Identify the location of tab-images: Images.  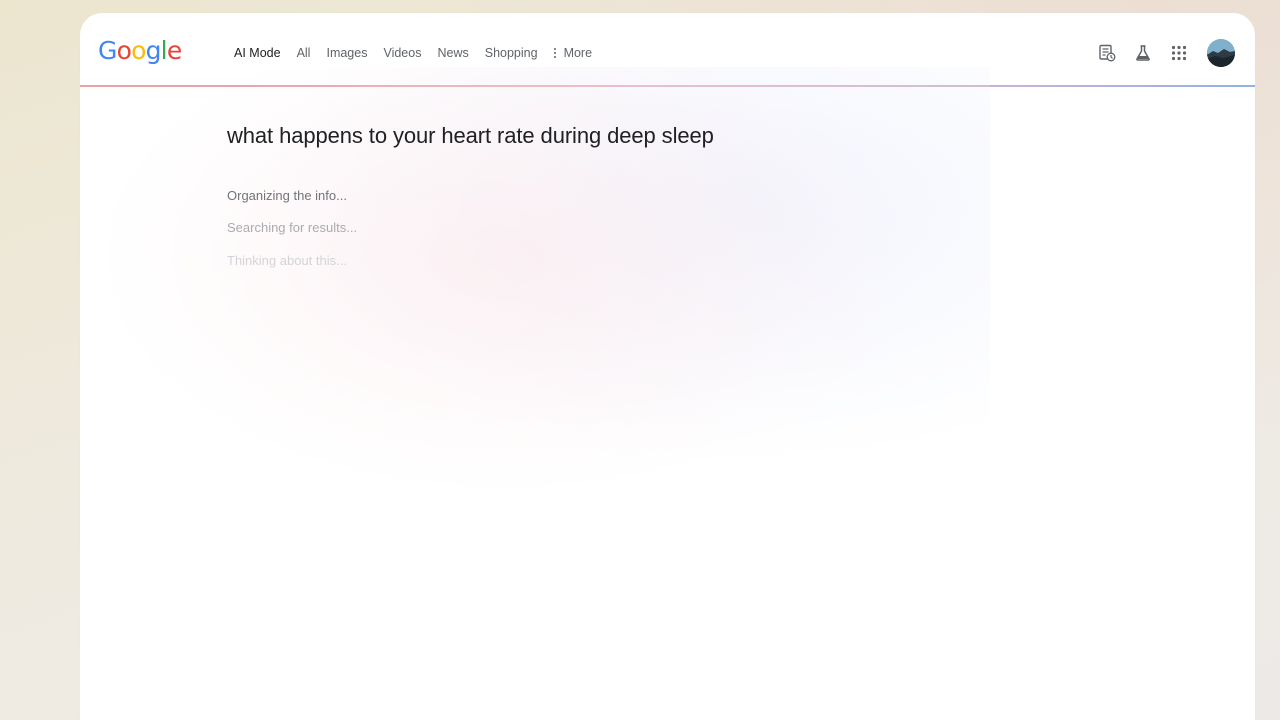
(346, 53).